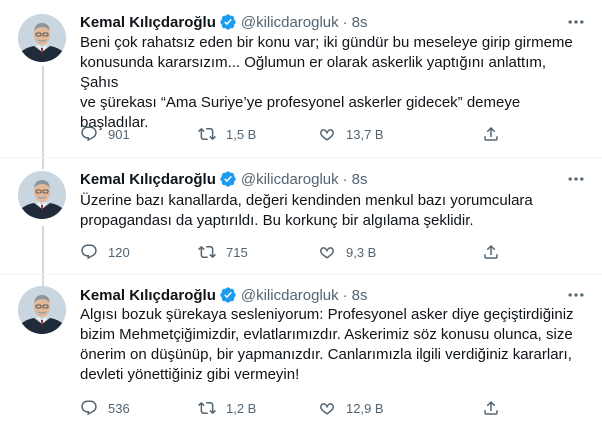 The height and width of the screenshot is (435, 602). What do you see at coordinates (119, 408) in the screenshot?
I see `reply-count: 536` at bounding box center [119, 408].